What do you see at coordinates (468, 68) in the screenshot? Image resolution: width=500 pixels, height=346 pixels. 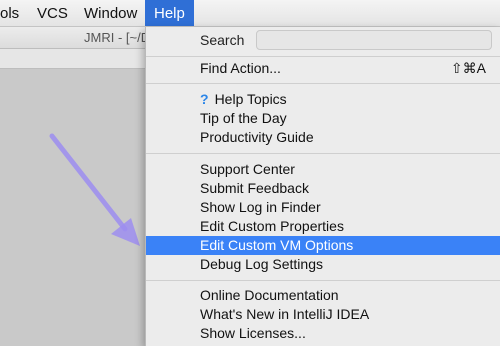 I see `shortcut-label: ⇧⌘A` at bounding box center [468, 68].